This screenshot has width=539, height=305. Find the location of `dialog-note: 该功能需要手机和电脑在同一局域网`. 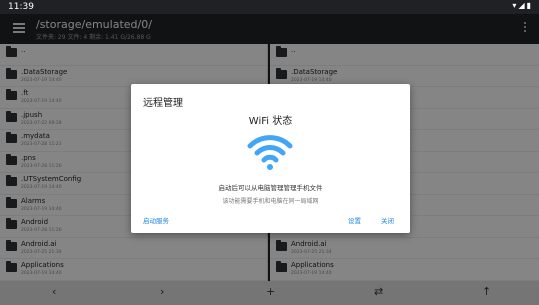

dialog-note: 该功能需要手机和电脑在同一局域网 is located at coordinates (270, 201).